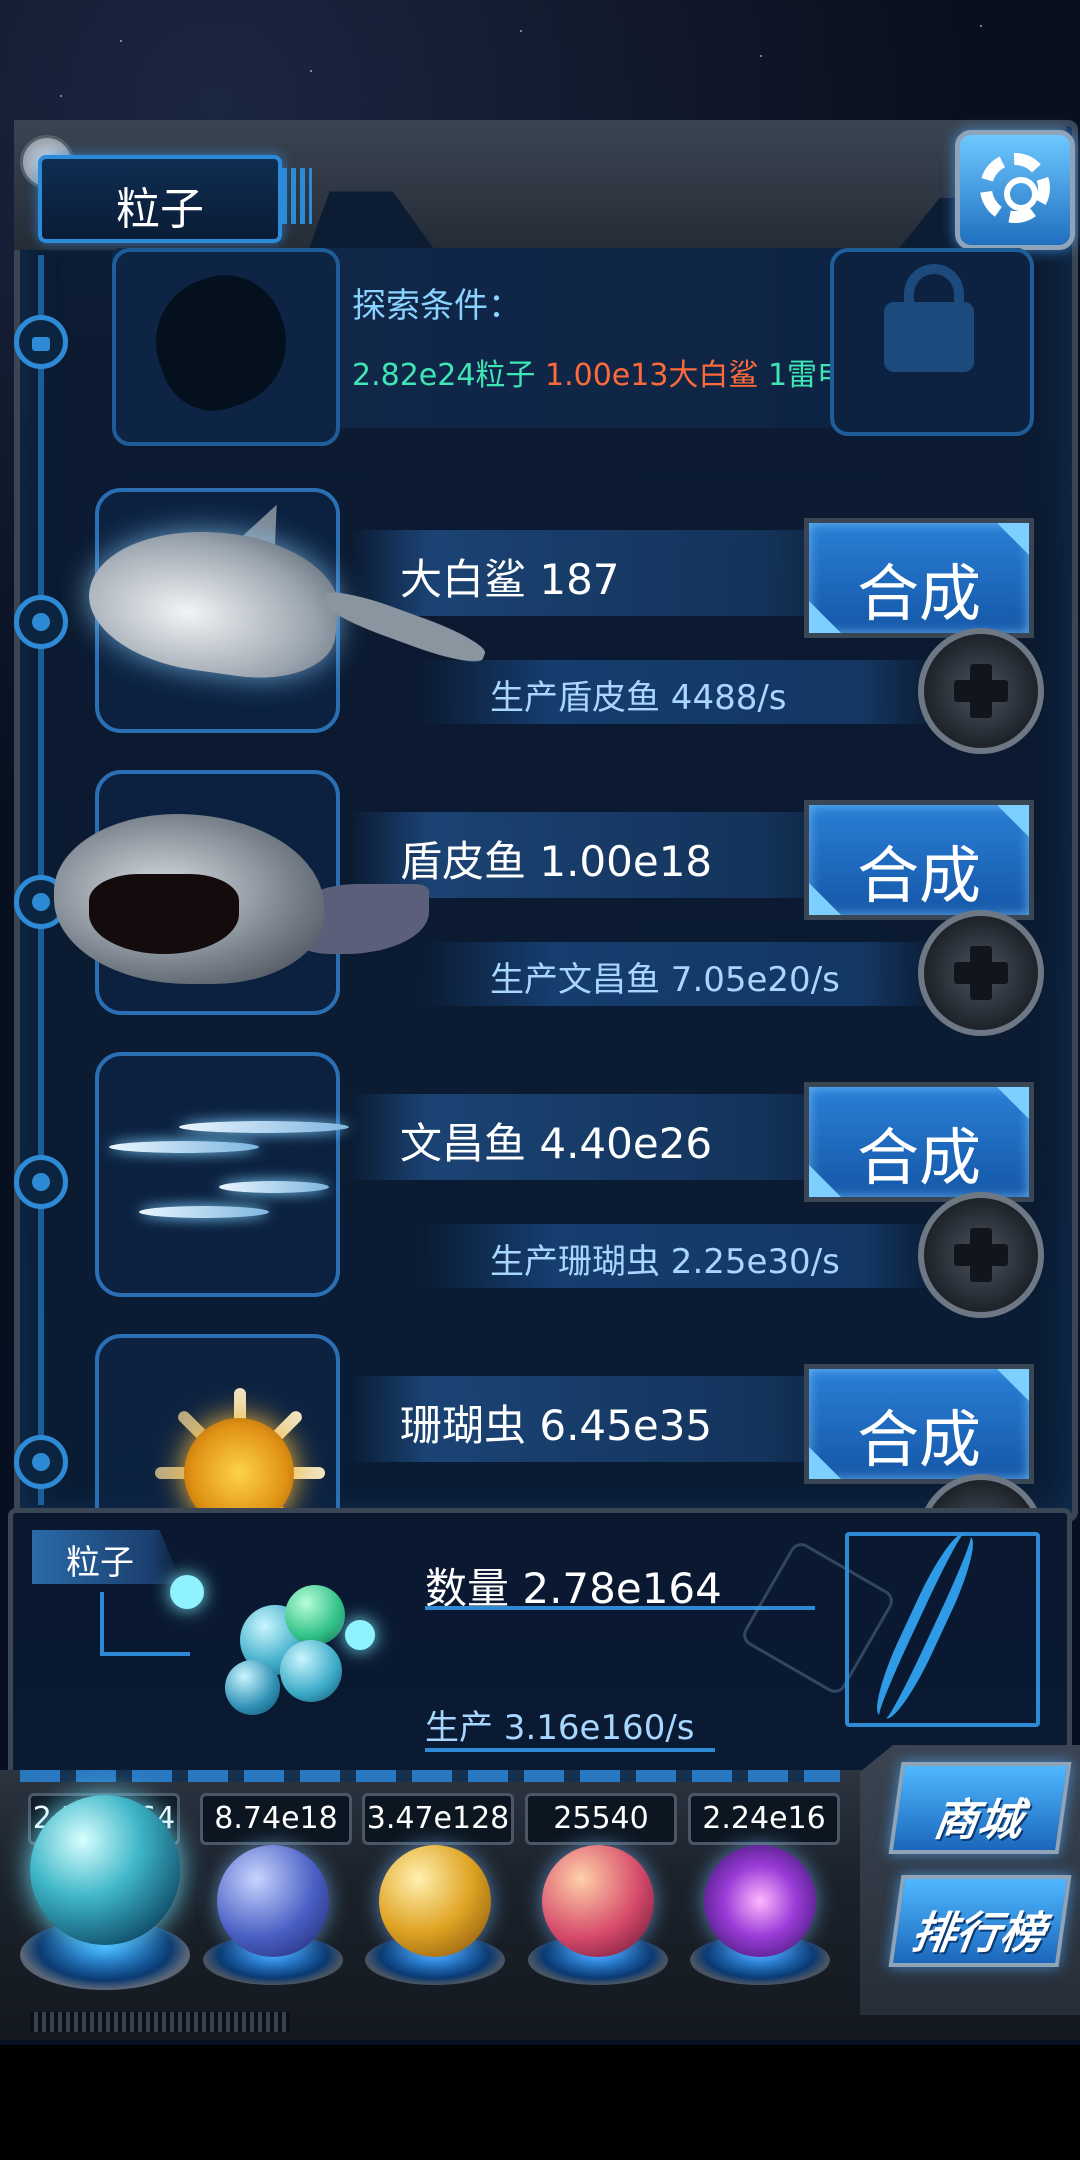  Describe the element at coordinates (978, 1820) in the screenshot. I see `shop-label: 商城` at that location.